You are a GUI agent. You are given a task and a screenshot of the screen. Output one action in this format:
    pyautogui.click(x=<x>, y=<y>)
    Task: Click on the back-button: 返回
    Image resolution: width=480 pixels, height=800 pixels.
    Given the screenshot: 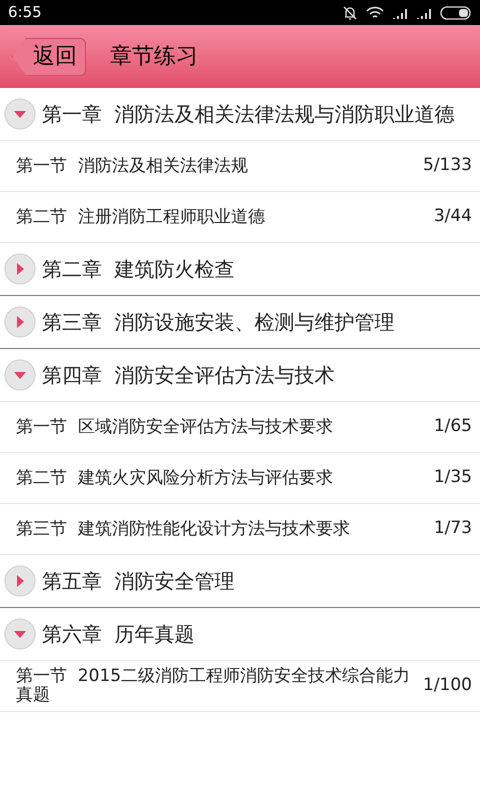 What is the action you would take?
    pyautogui.click(x=49, y=57)
    